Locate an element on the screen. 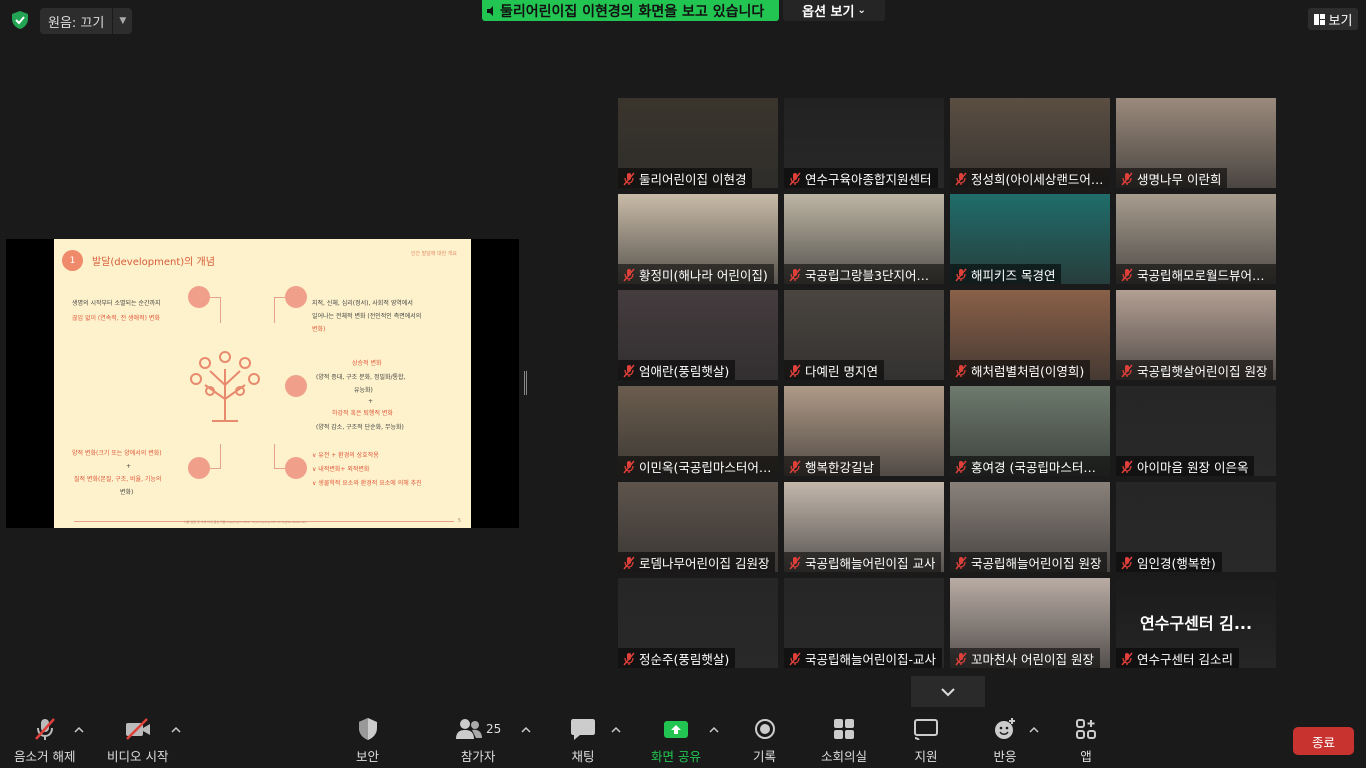 The width and height of the screenshot is (1366, 768). breakout-rooms-button: 소회의실 is located at coordinates (844, 740).